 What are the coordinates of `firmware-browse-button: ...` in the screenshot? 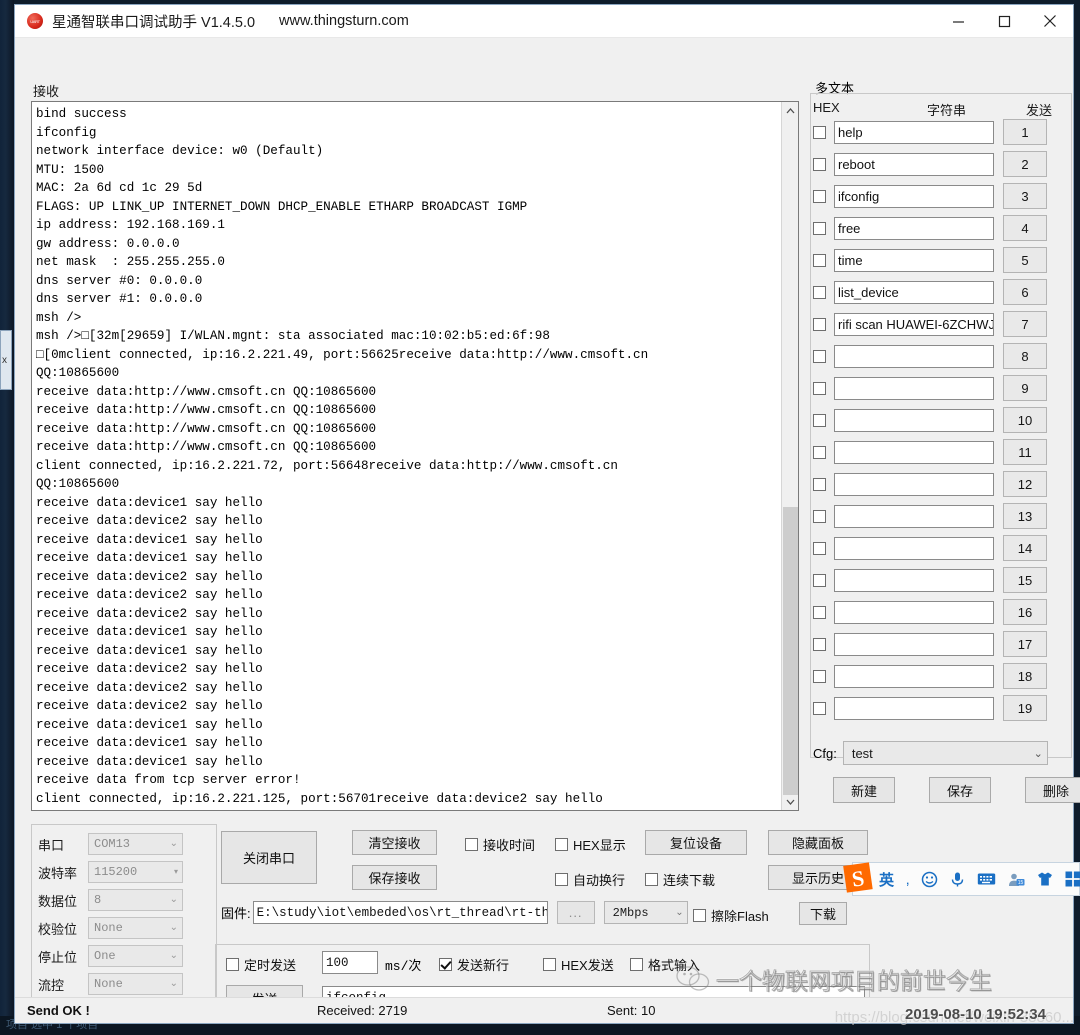 It's located at (575, 912).